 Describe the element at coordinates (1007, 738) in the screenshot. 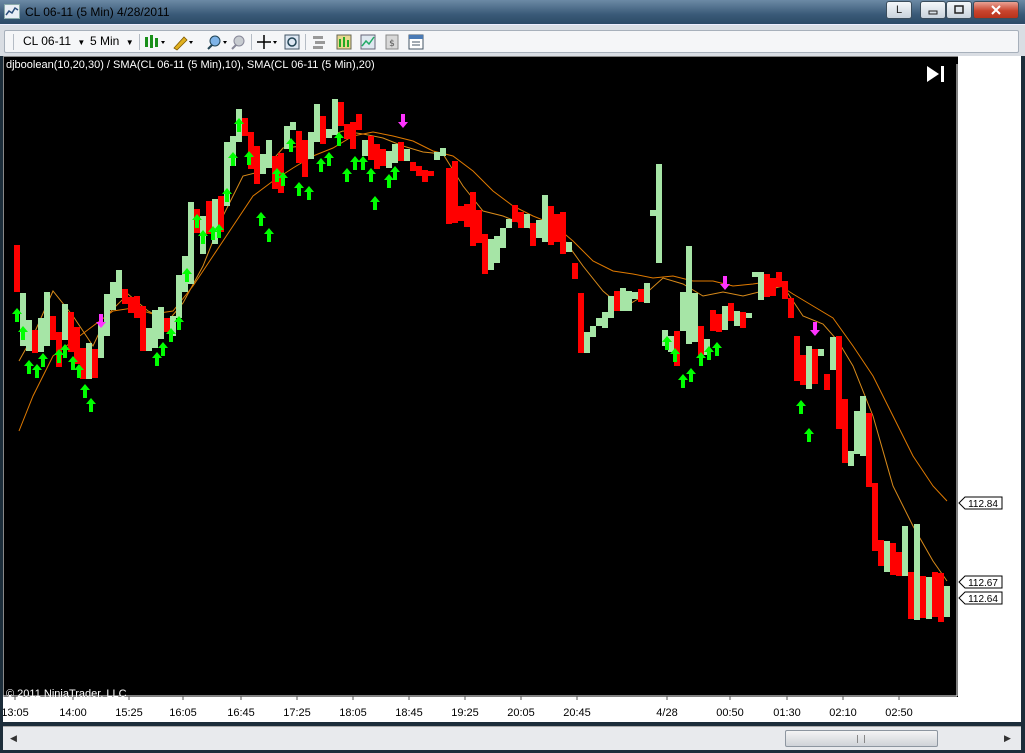

I see `scroll-right-arrow-icon: ▶` at that location.